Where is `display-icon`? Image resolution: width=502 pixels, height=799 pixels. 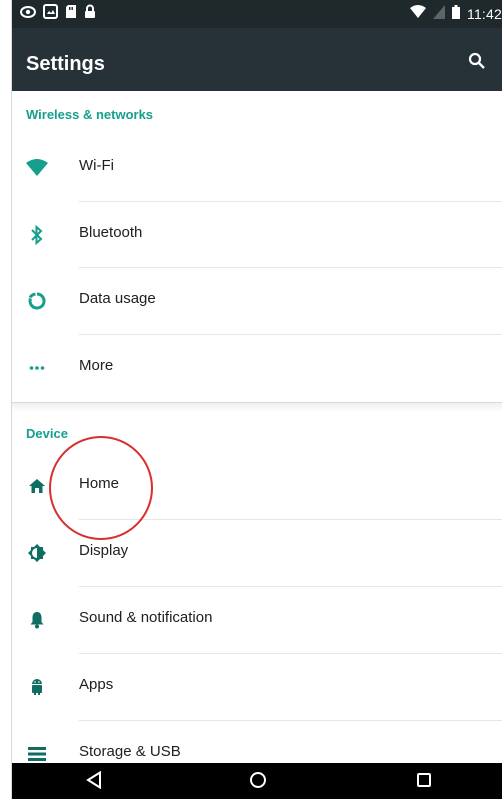
display-icon is located at coordinates (37, 553).